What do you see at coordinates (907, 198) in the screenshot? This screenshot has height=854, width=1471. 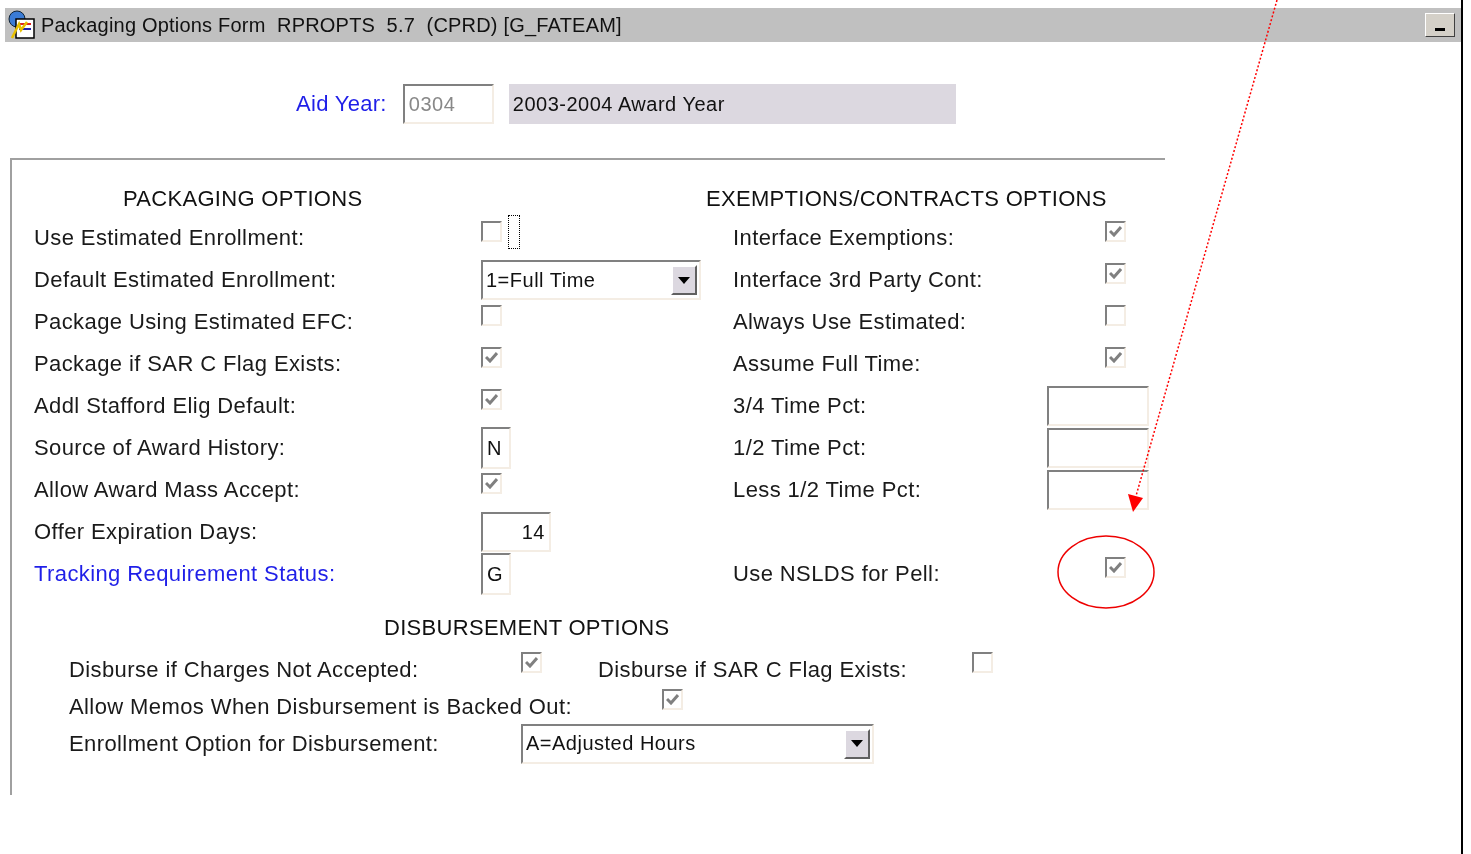 I see `section-heading: EXEMPTIONS/CONTRACTS OPTIONS` at bounding box center [907, 198].